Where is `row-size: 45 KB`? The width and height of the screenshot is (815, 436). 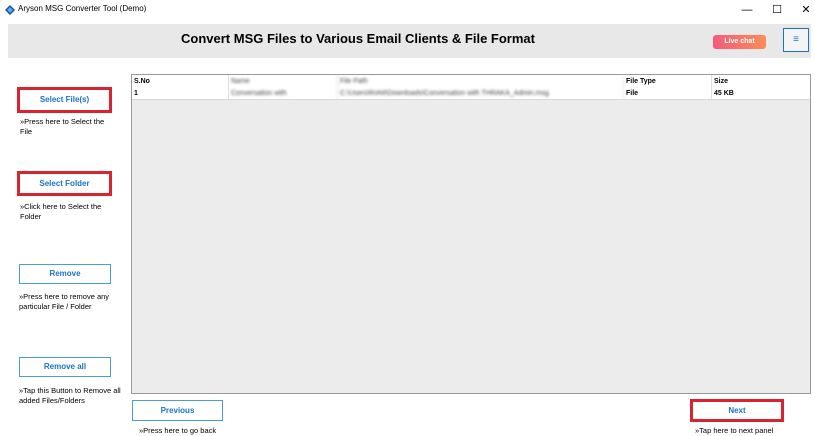 row-size: 45 KB is located at coordinates (724, 93).